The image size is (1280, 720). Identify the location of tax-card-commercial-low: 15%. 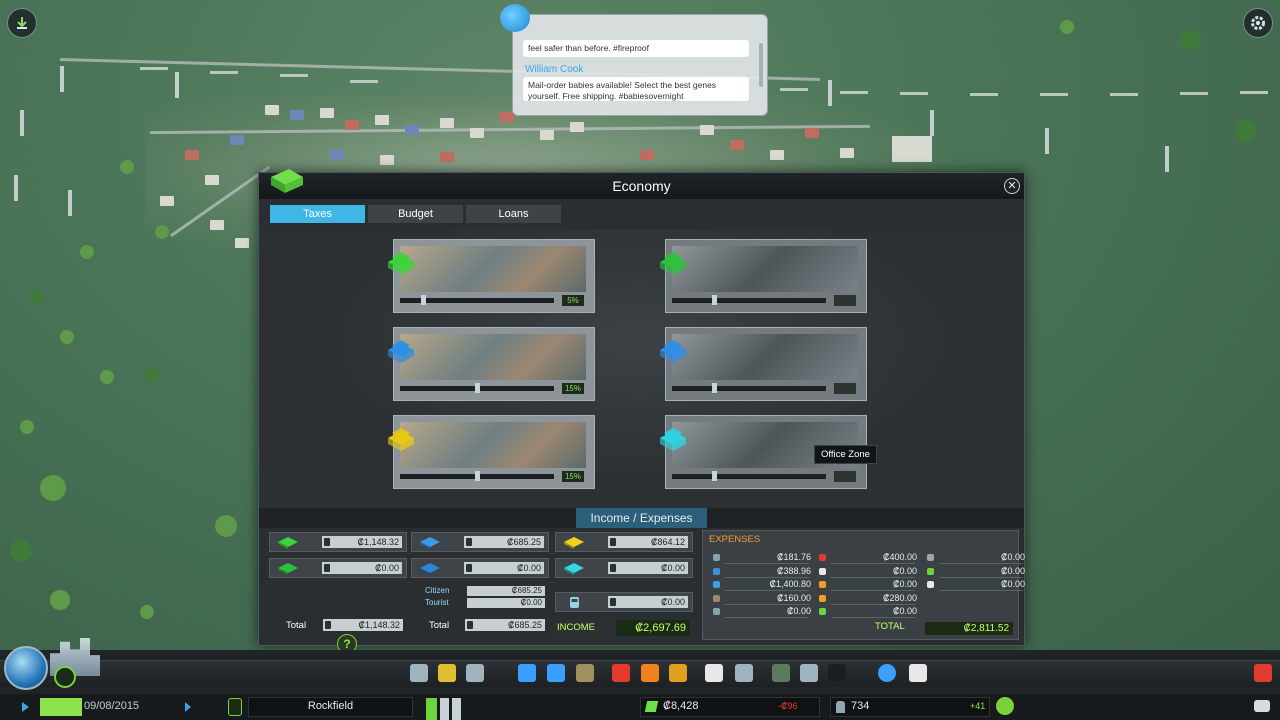
(491, 364).